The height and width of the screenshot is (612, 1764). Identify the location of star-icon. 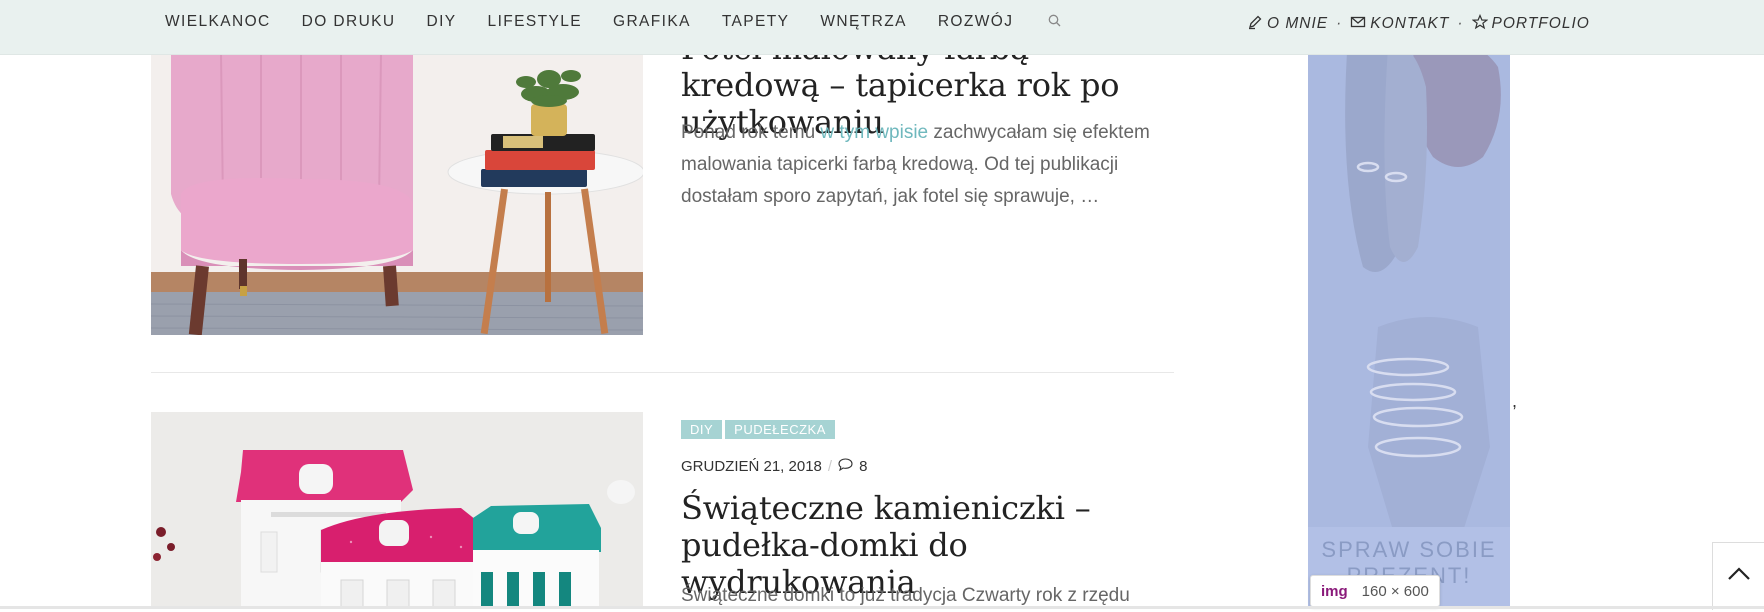
(1479, 24).